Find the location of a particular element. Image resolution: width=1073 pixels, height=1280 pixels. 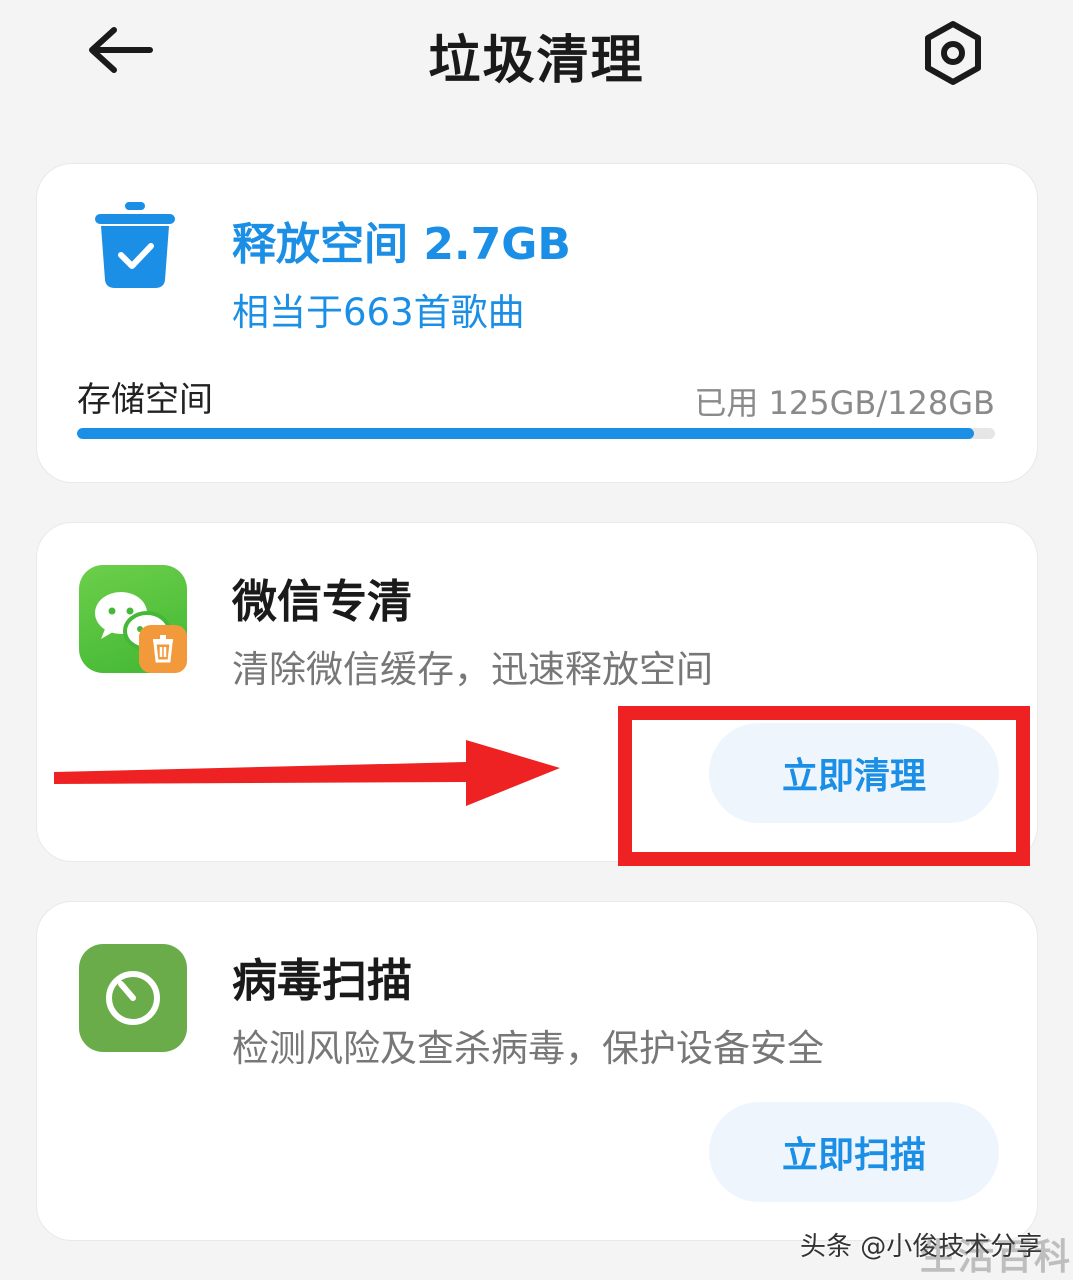

free-space-title: 释放空间 2.7GB is located at coordinates (401, 244).